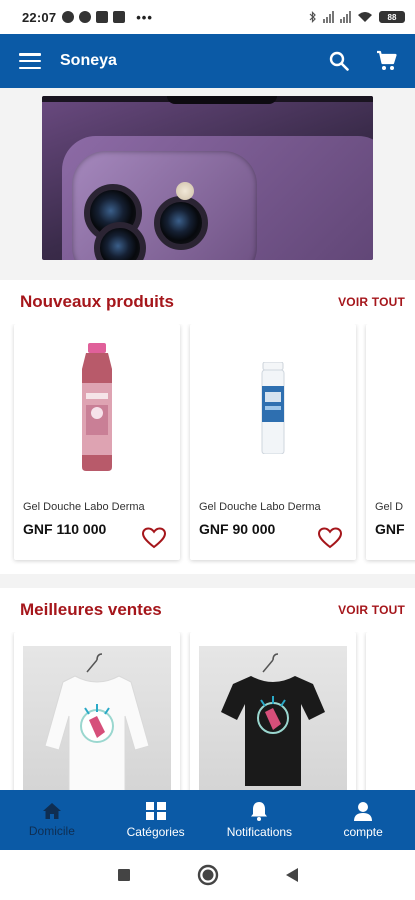 The image size is (415, 900). What do you see at coordinates (259, 832) in the screenshot?
I see `nav-label: Notifications` at bounding box center [259, 832].